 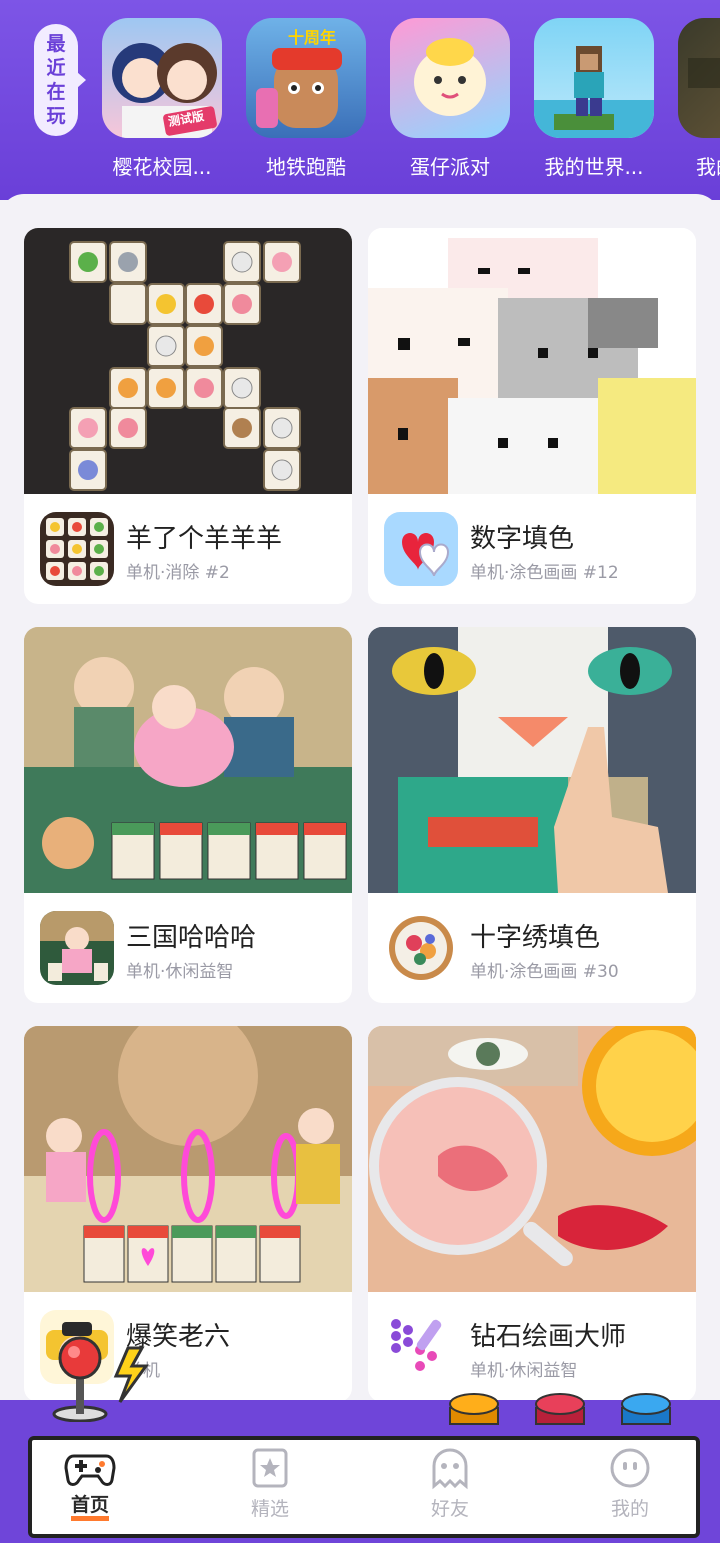 What do you see at coordinates (450, 1469) in the screenshot?
I see `ghost-icon` at bounding box center [450, 1469].